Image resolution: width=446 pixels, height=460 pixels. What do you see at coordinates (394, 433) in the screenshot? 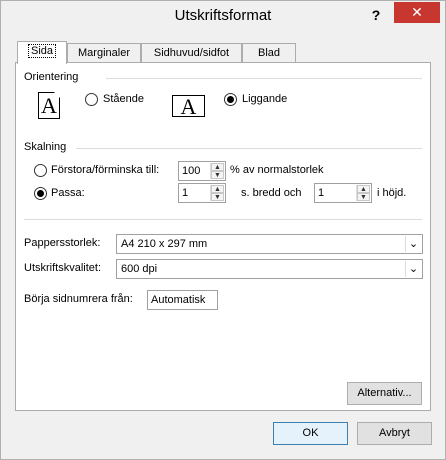
I see `cancel-button: Avbryt` at bounding box center [394, 433].